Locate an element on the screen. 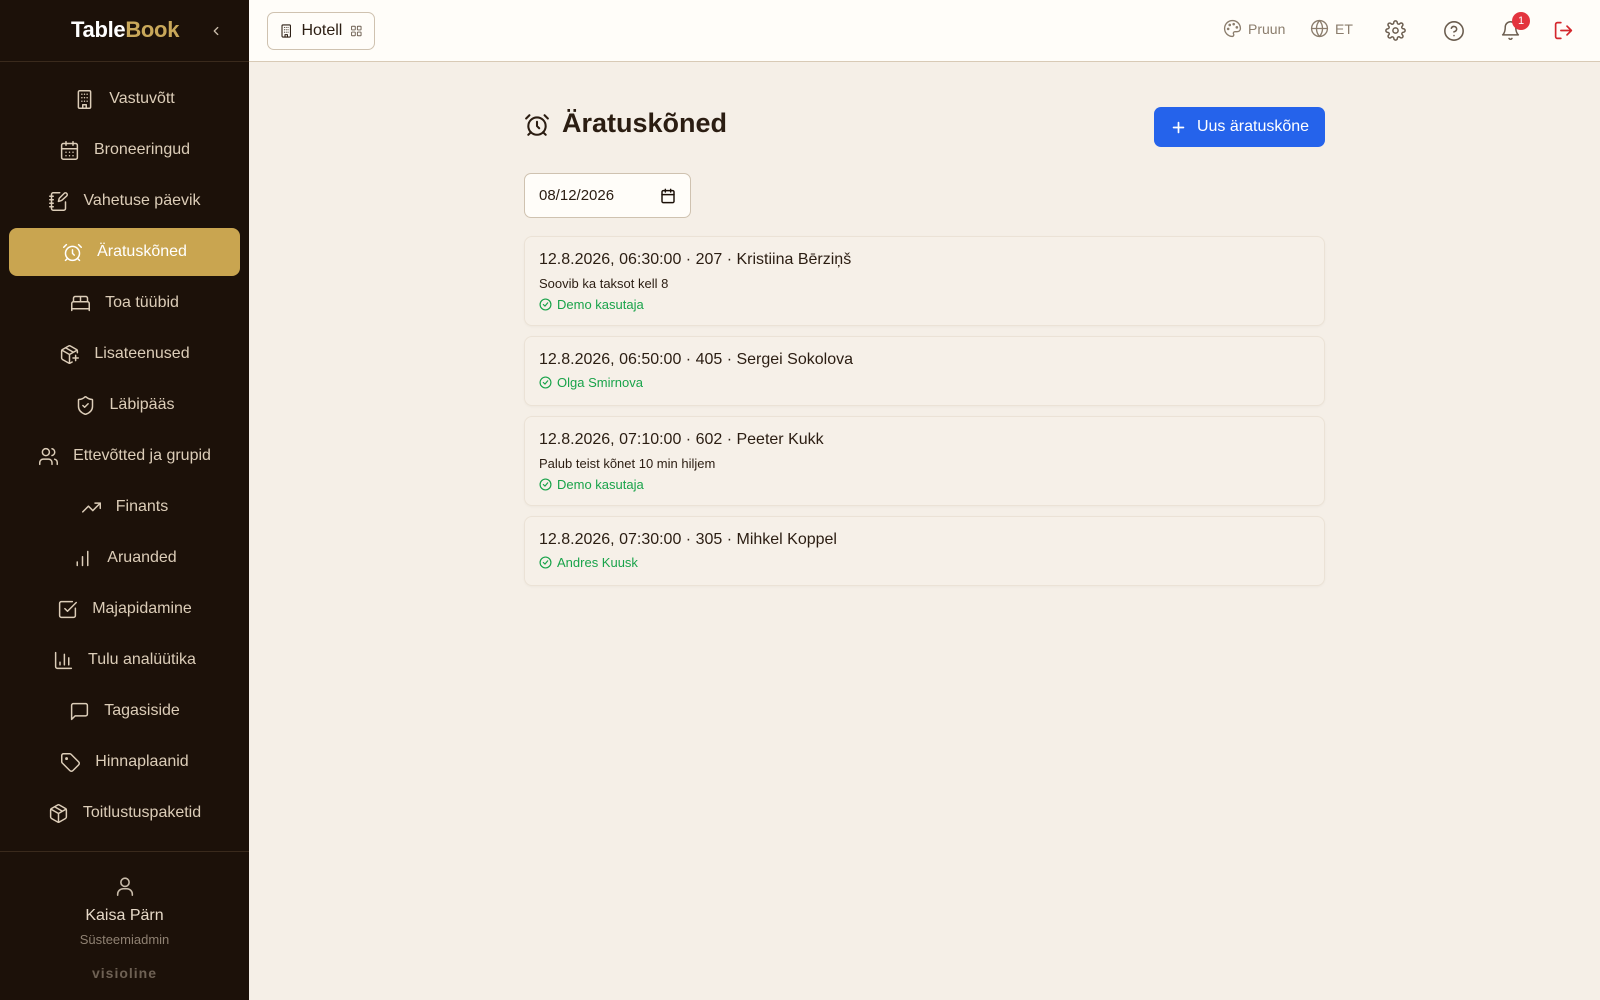 This screenshot has width=1600, height=1000. shield-check-icon is located at coordinates (85, 405).